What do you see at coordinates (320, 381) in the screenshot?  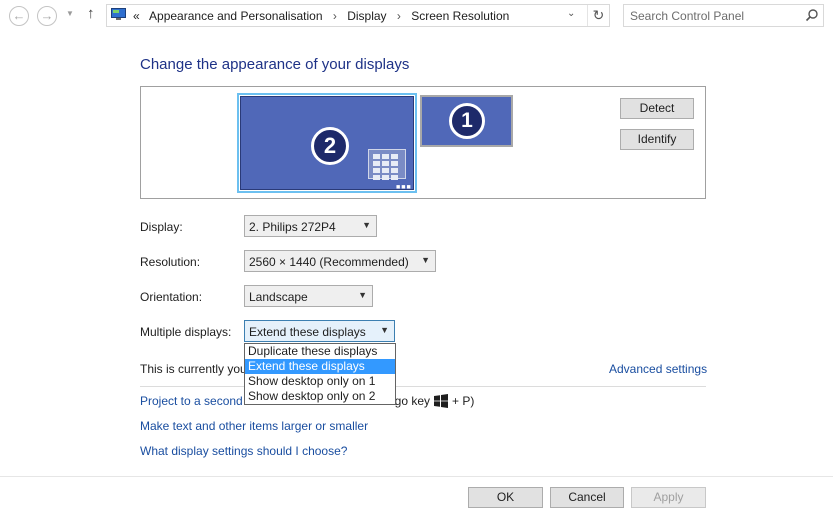 I see `option-show-only-1: Show desktop only on 1` at bounding box center [320, 381].